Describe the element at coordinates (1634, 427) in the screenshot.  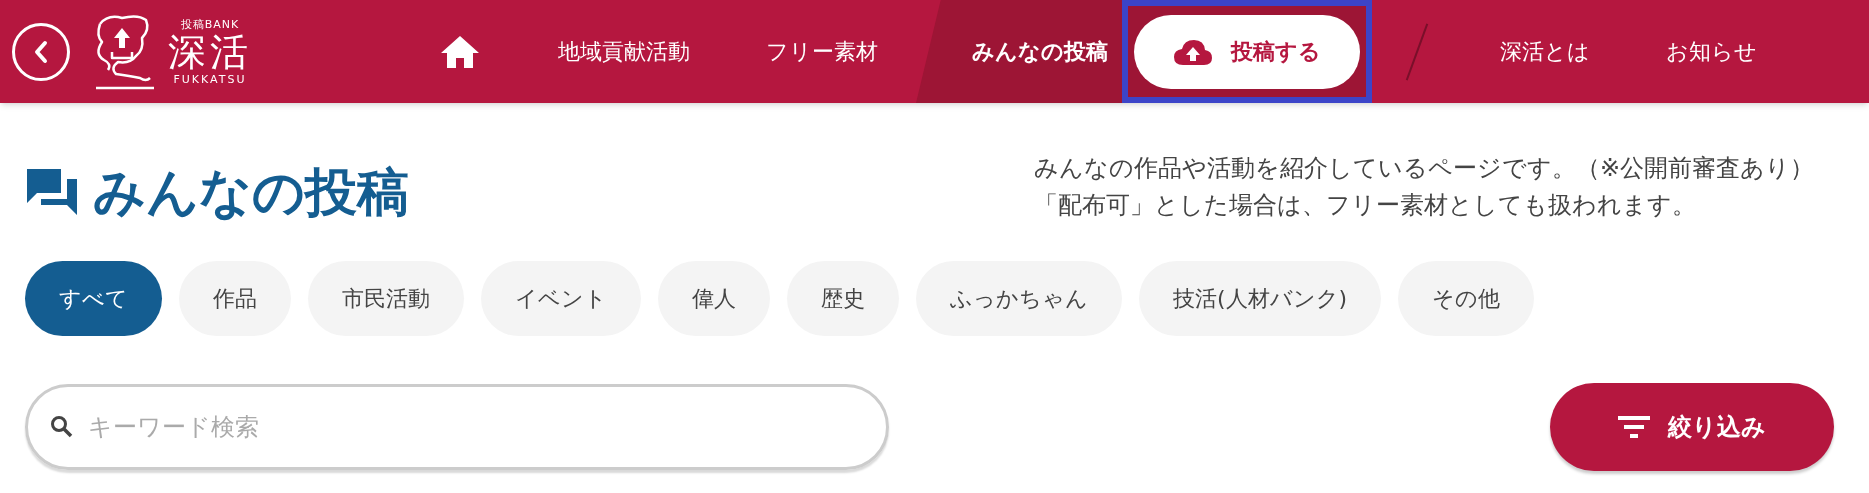
I see `filter-icon` at that location.